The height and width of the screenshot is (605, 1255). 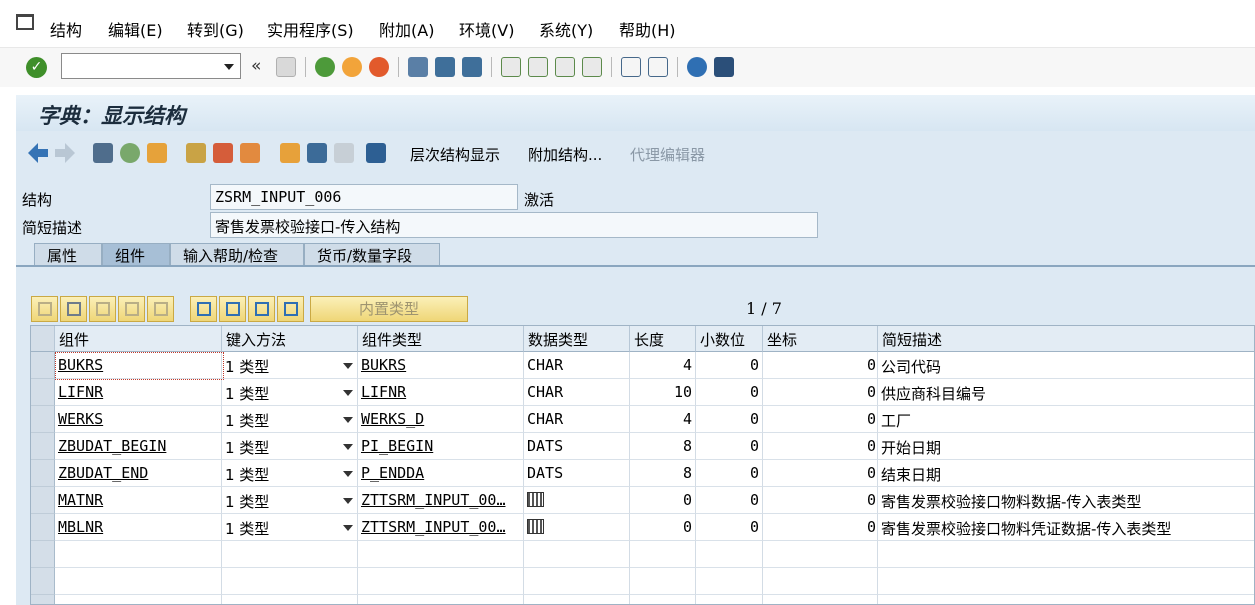 What do you see at coordinates (138, 339) in the screenshot?
I see `column-header-component: 组件` at bounding box center [138, 339].